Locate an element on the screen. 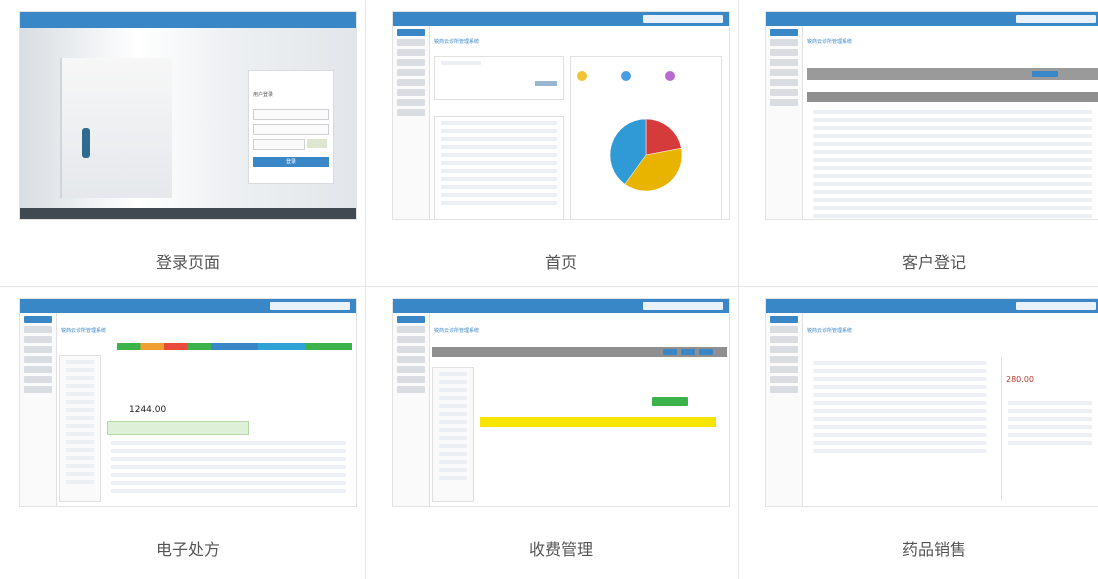  selected-bill-row is located at coordinates (598, 422).